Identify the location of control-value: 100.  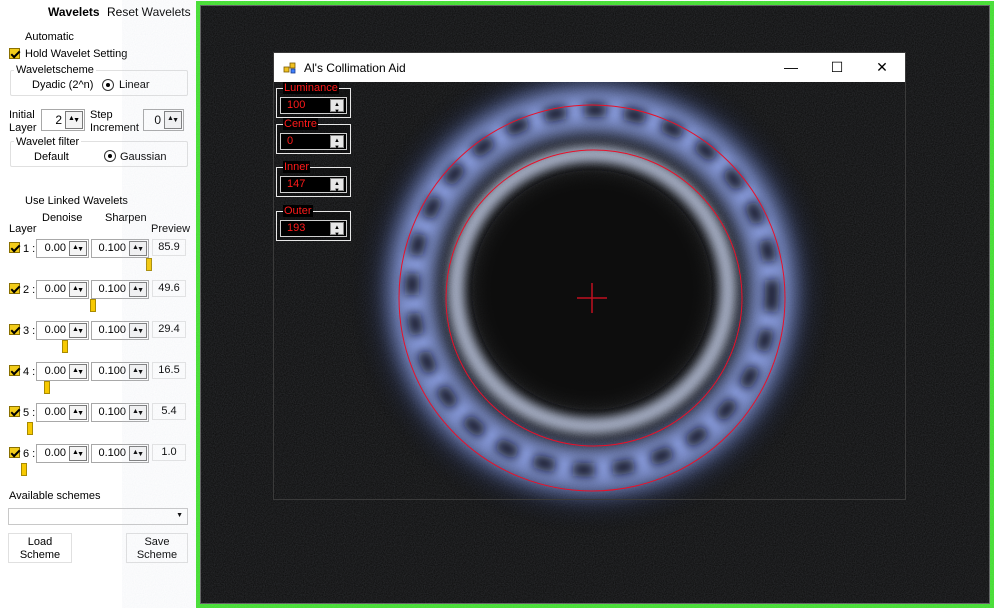
(296, 105).